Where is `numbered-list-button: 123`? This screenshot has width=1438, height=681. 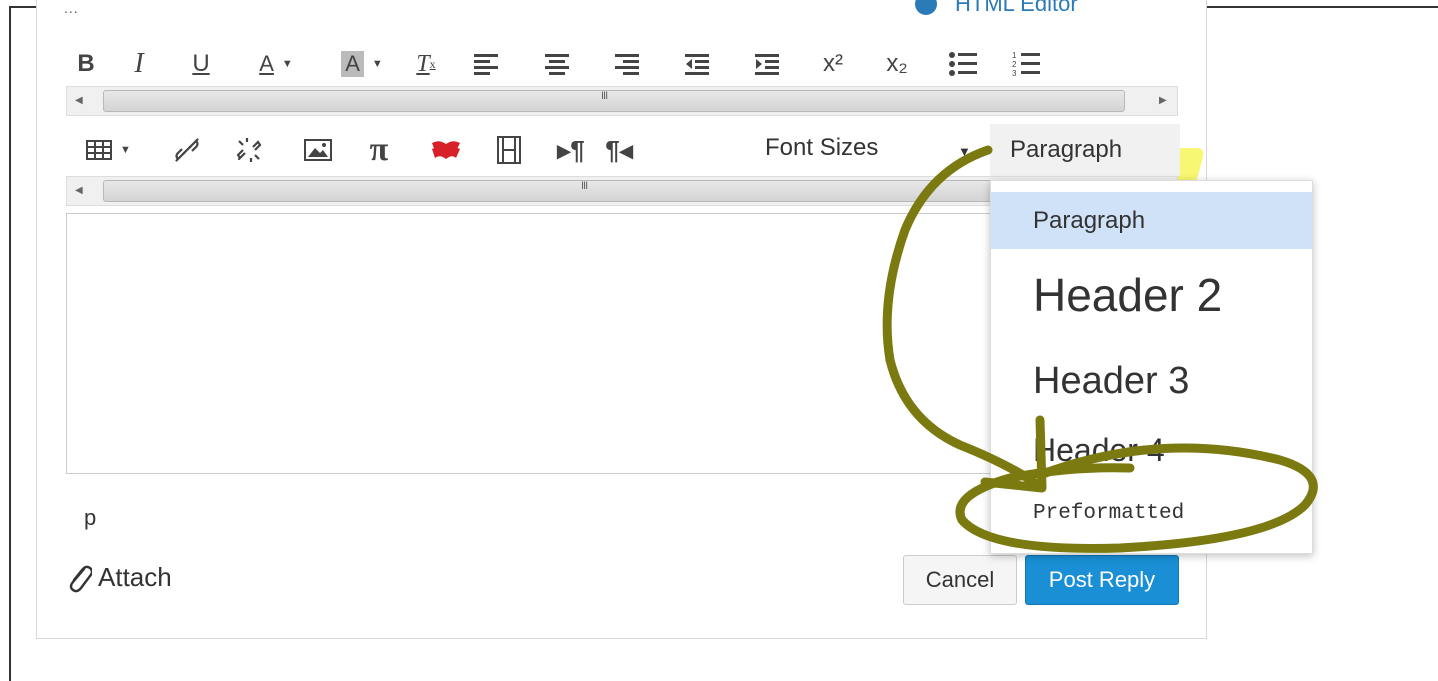
numbered-list-button: 123 is located at coordinates (1026, 64).